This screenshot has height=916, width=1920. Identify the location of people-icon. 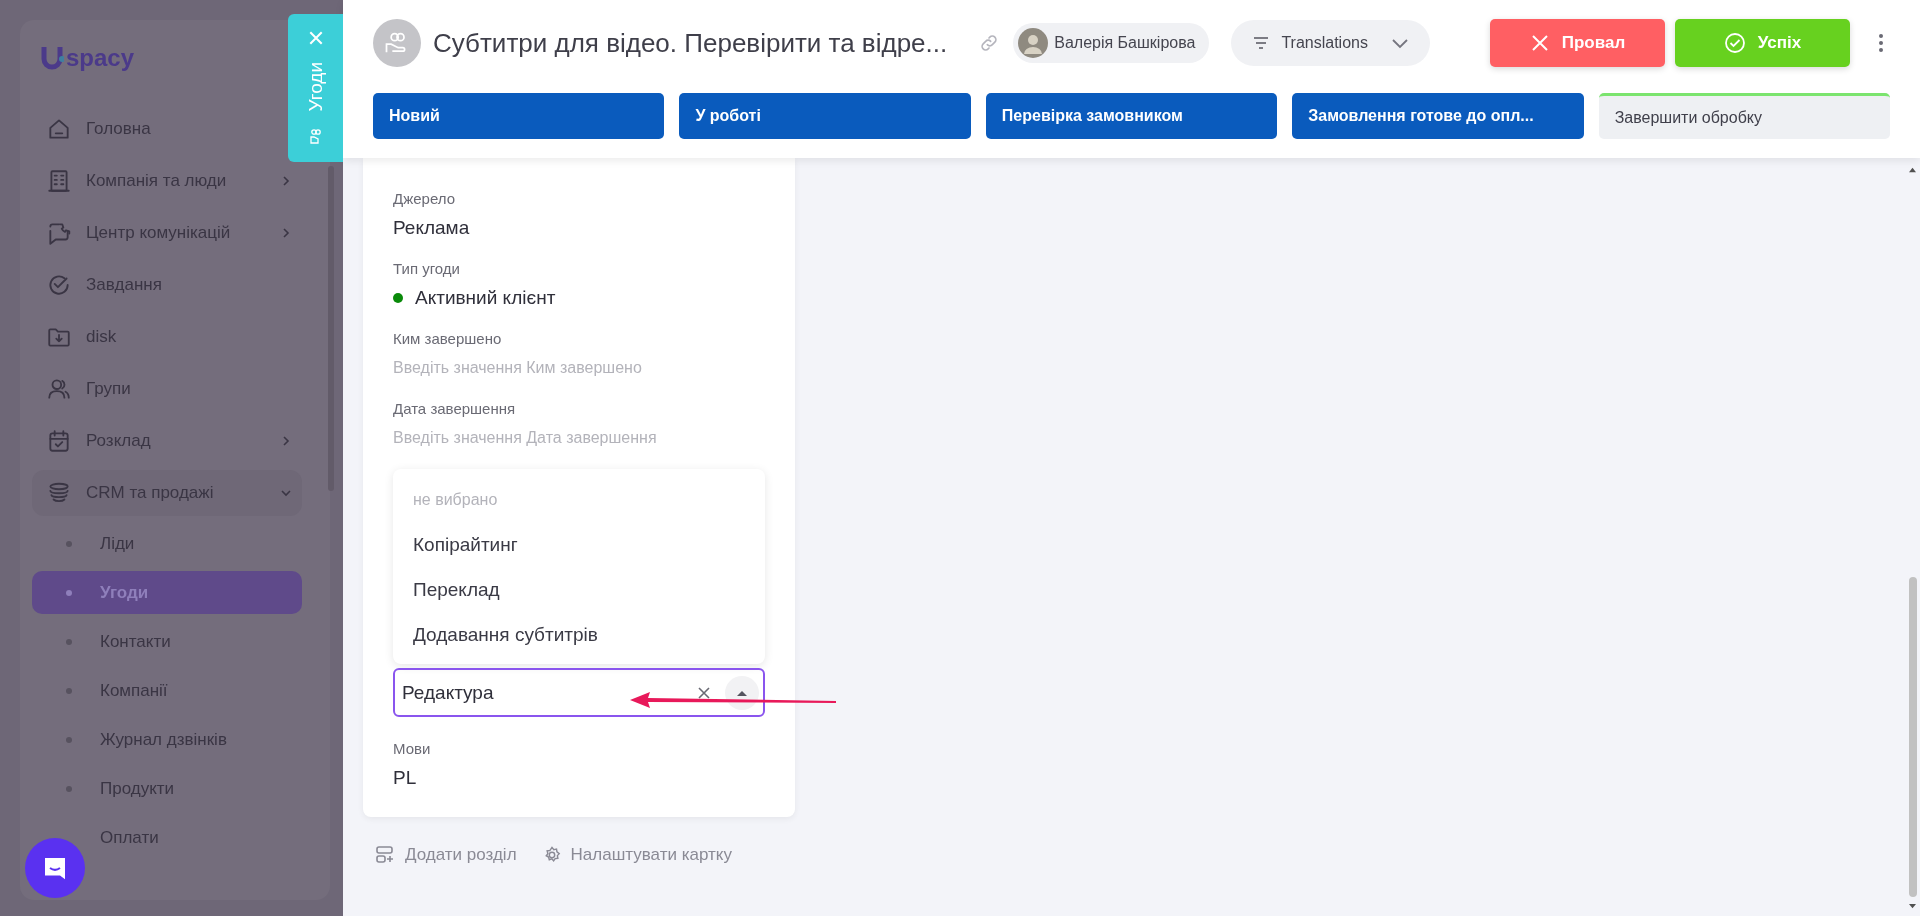
(59, 389).